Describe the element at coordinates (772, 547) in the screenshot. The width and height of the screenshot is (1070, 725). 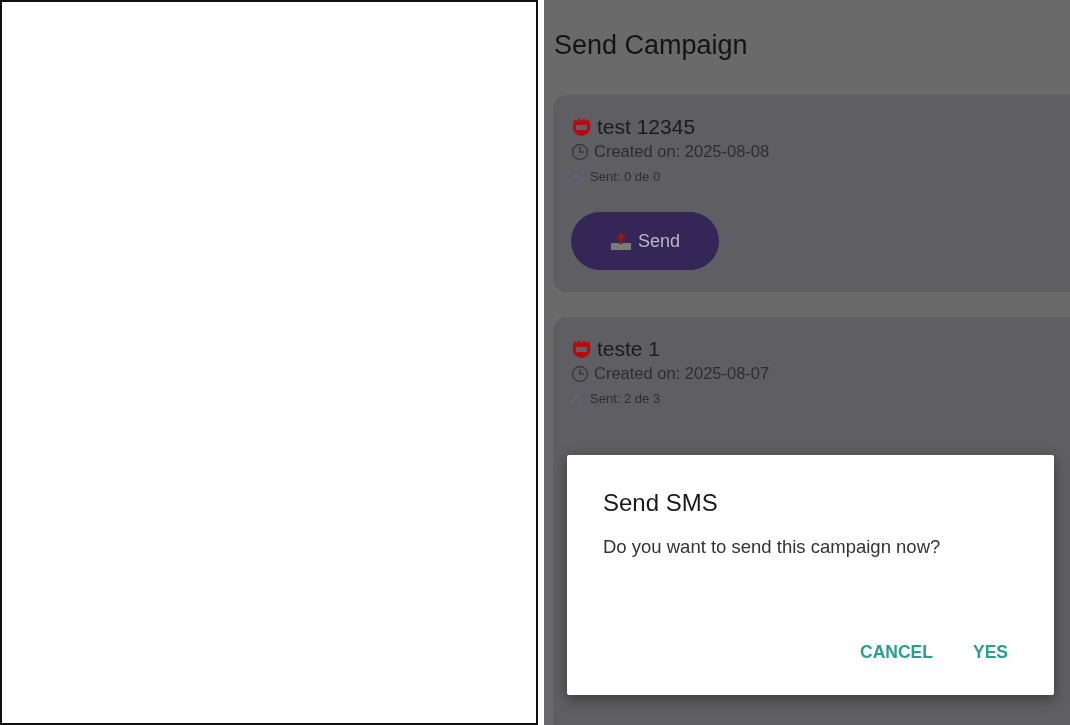
I see `dialog-message: Do you want to send this campaign now?` at that location.